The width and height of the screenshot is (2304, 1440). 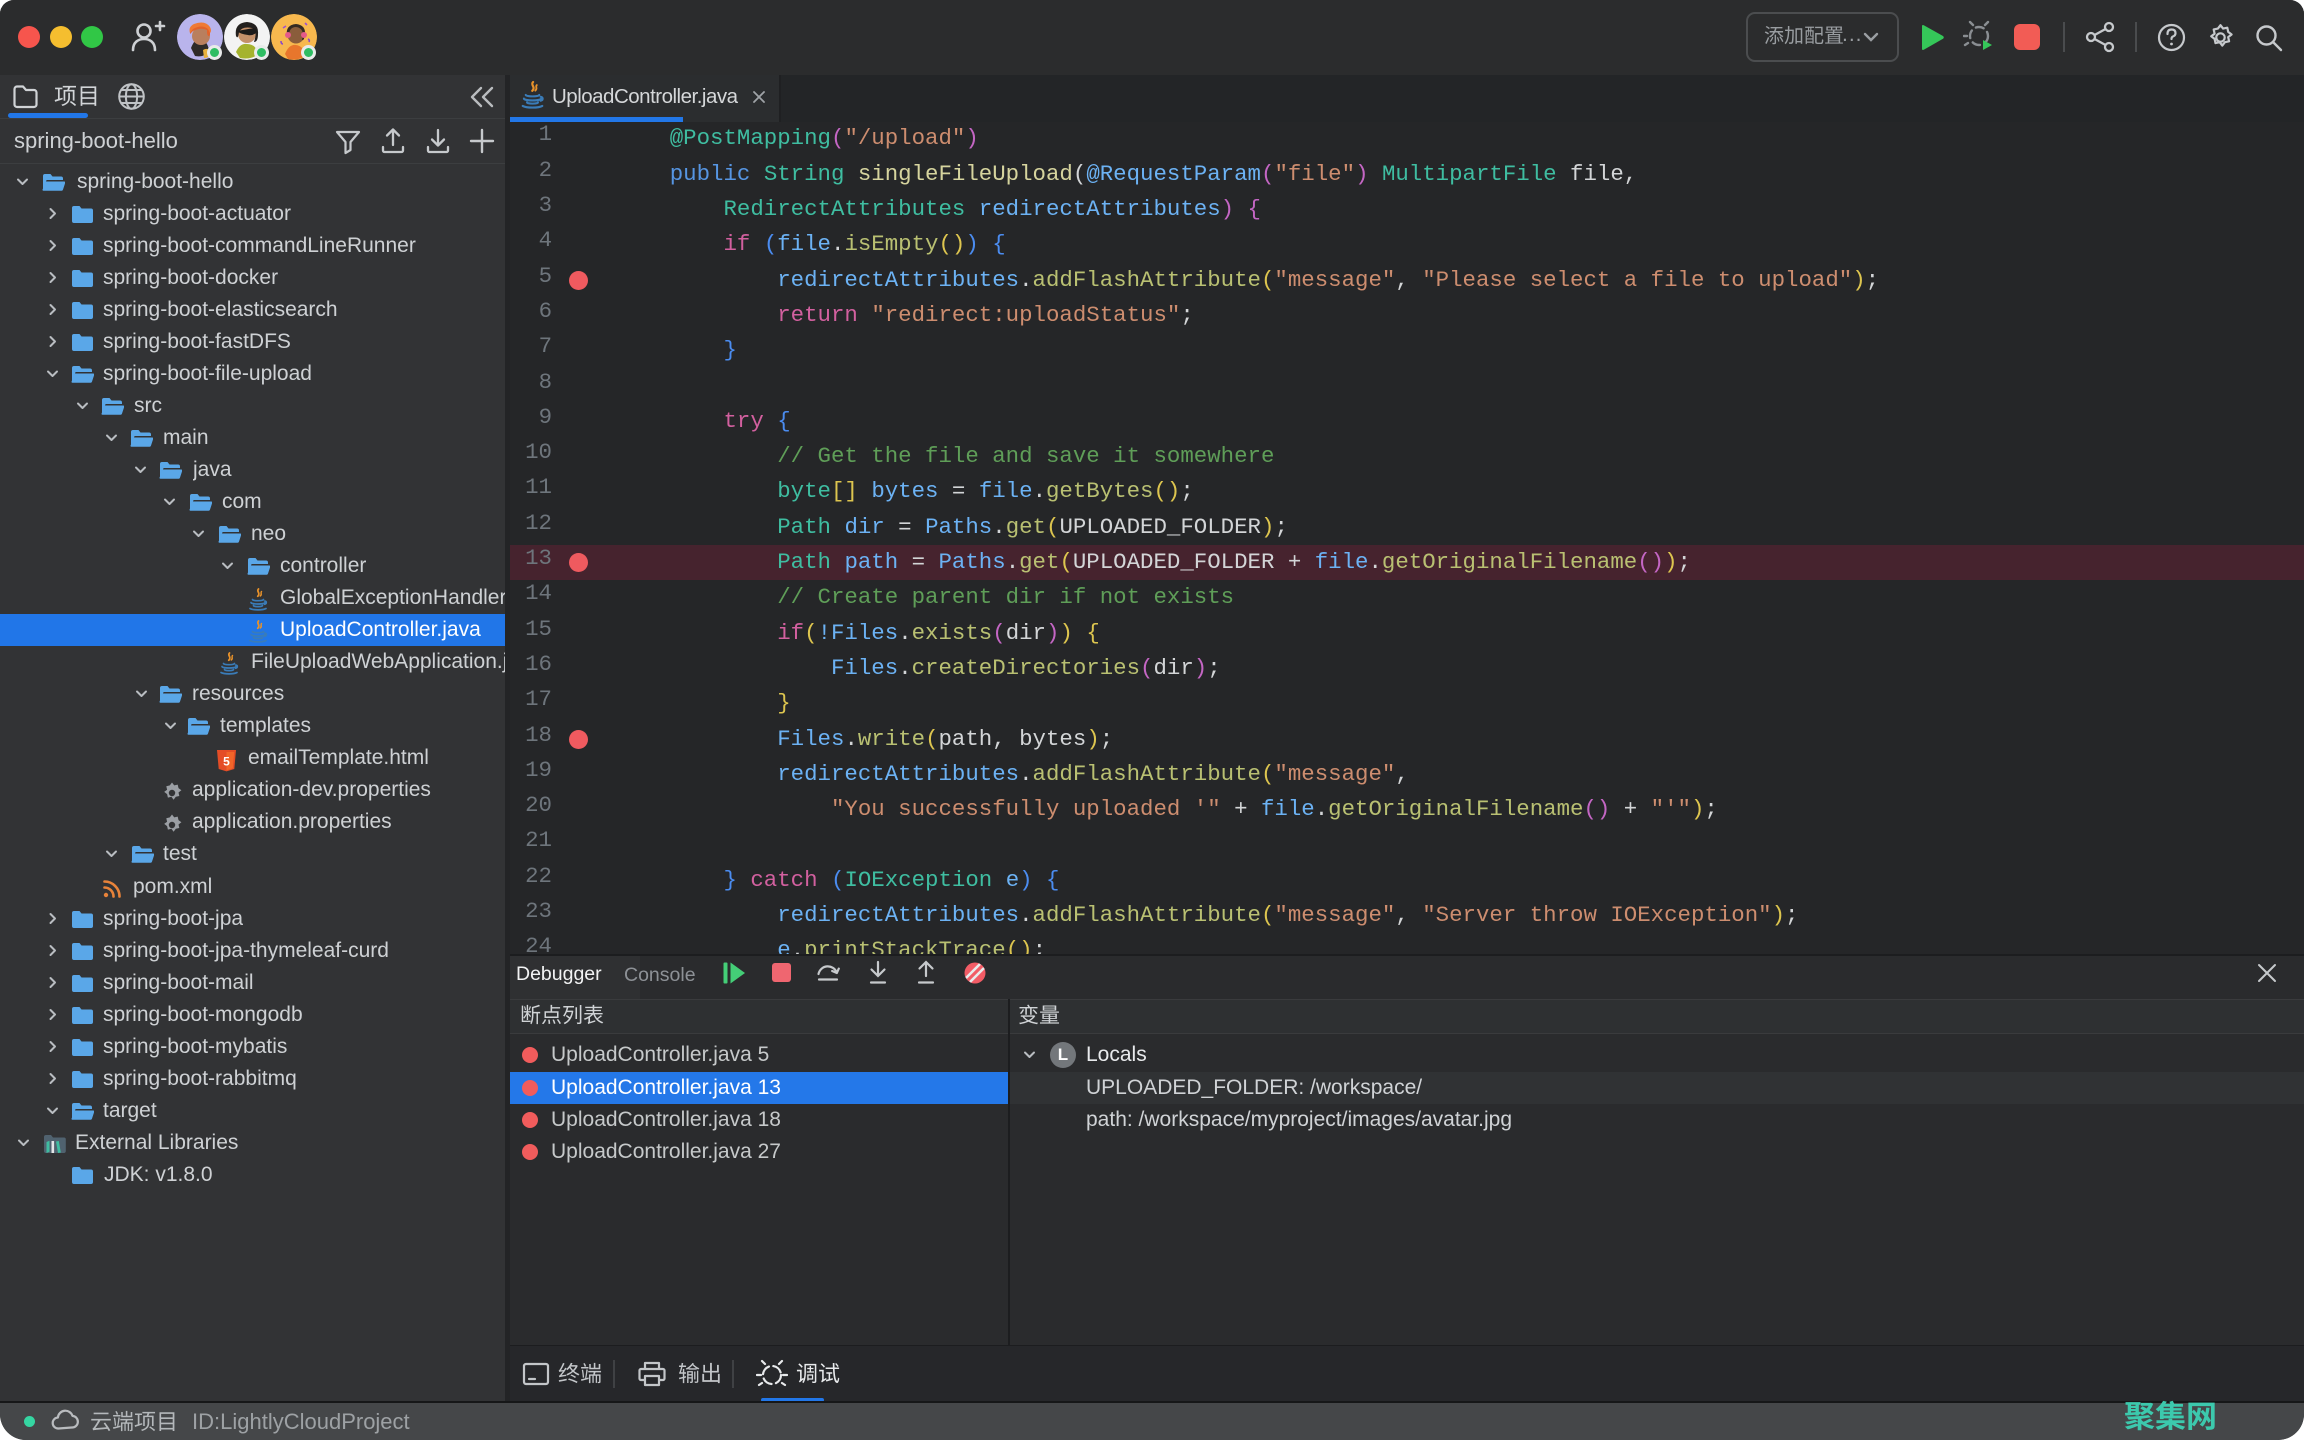 What do you see at coordinates (226, 762) in the screenshot?
I see `svg-text: 5` at bounding box center [226, 762].